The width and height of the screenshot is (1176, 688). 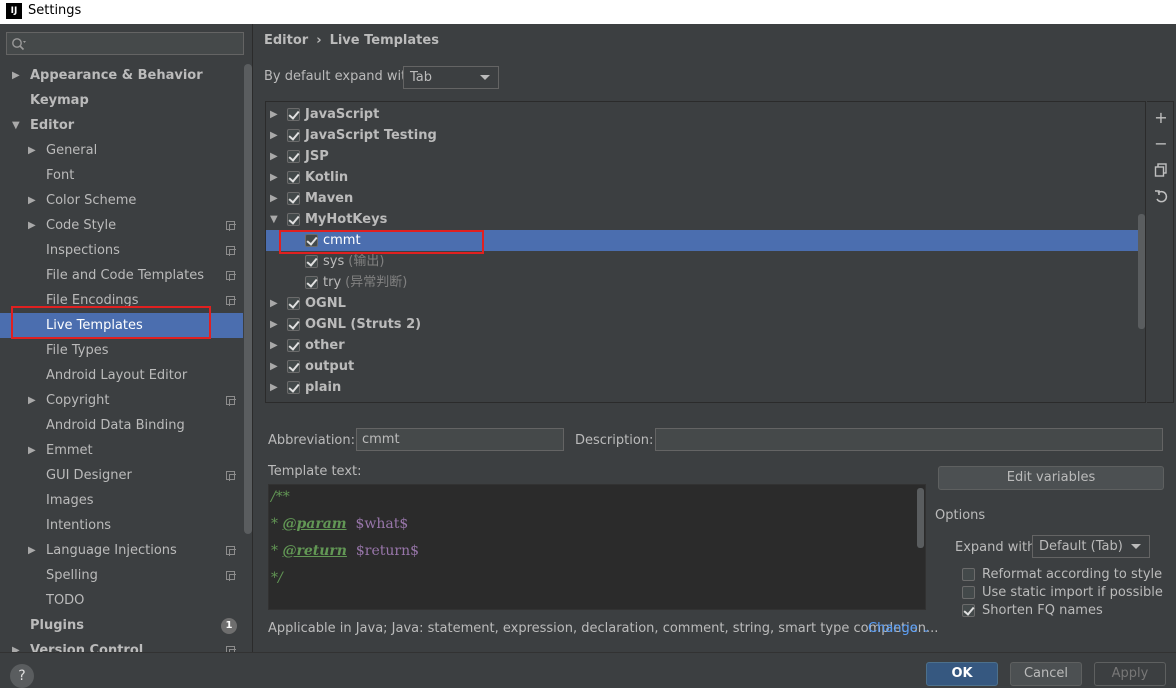 What do you see at coordinates (597, 547) in the screenshot?
I see `template-text-editor: /** * @param $what$ * @return $return$ */` at bounding box center [597, 547].